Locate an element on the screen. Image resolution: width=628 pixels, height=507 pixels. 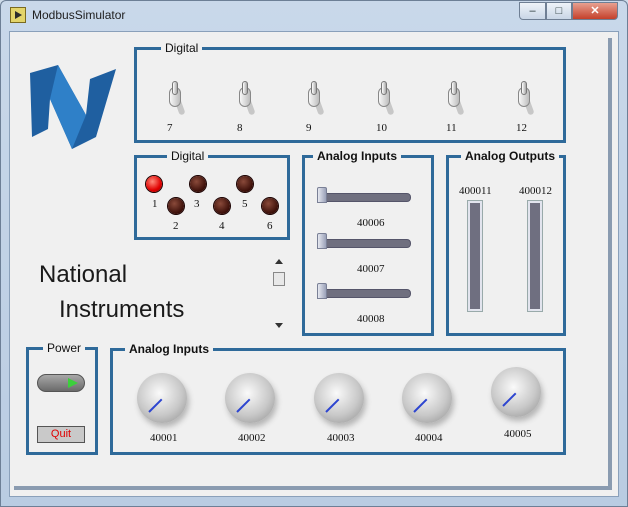
digital-toggles-label: Digital is located at coordinates (182, 48).